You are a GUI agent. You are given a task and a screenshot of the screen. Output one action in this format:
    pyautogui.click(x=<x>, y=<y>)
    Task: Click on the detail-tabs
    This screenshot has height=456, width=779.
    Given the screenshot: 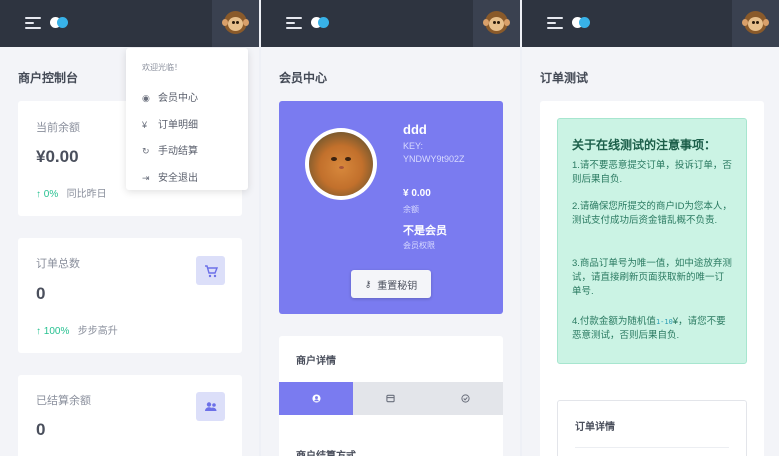 What is the action you would take?
    pyautogui.click(x=391, y=398)
    